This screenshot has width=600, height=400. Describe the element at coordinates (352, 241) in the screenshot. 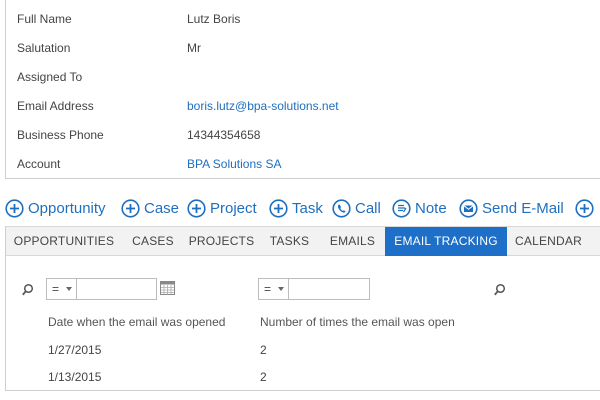

I see `tab-emails: EMAILS` at that location.